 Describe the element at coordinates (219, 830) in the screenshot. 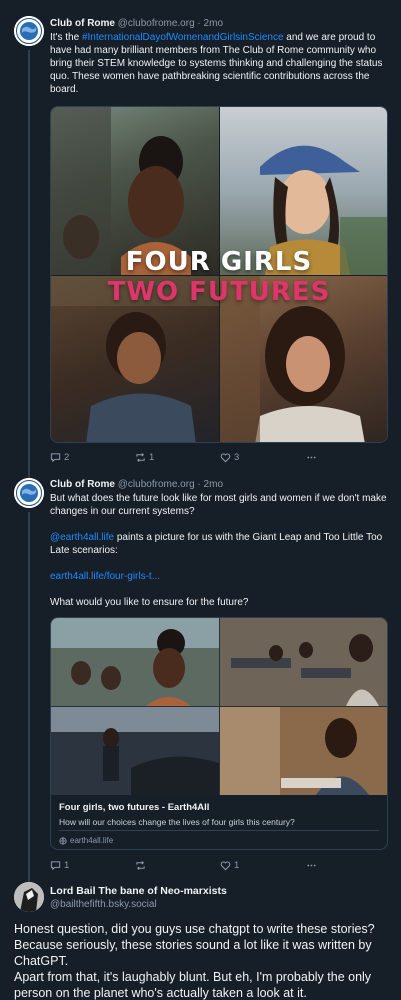

I see `card-divider` at that location.